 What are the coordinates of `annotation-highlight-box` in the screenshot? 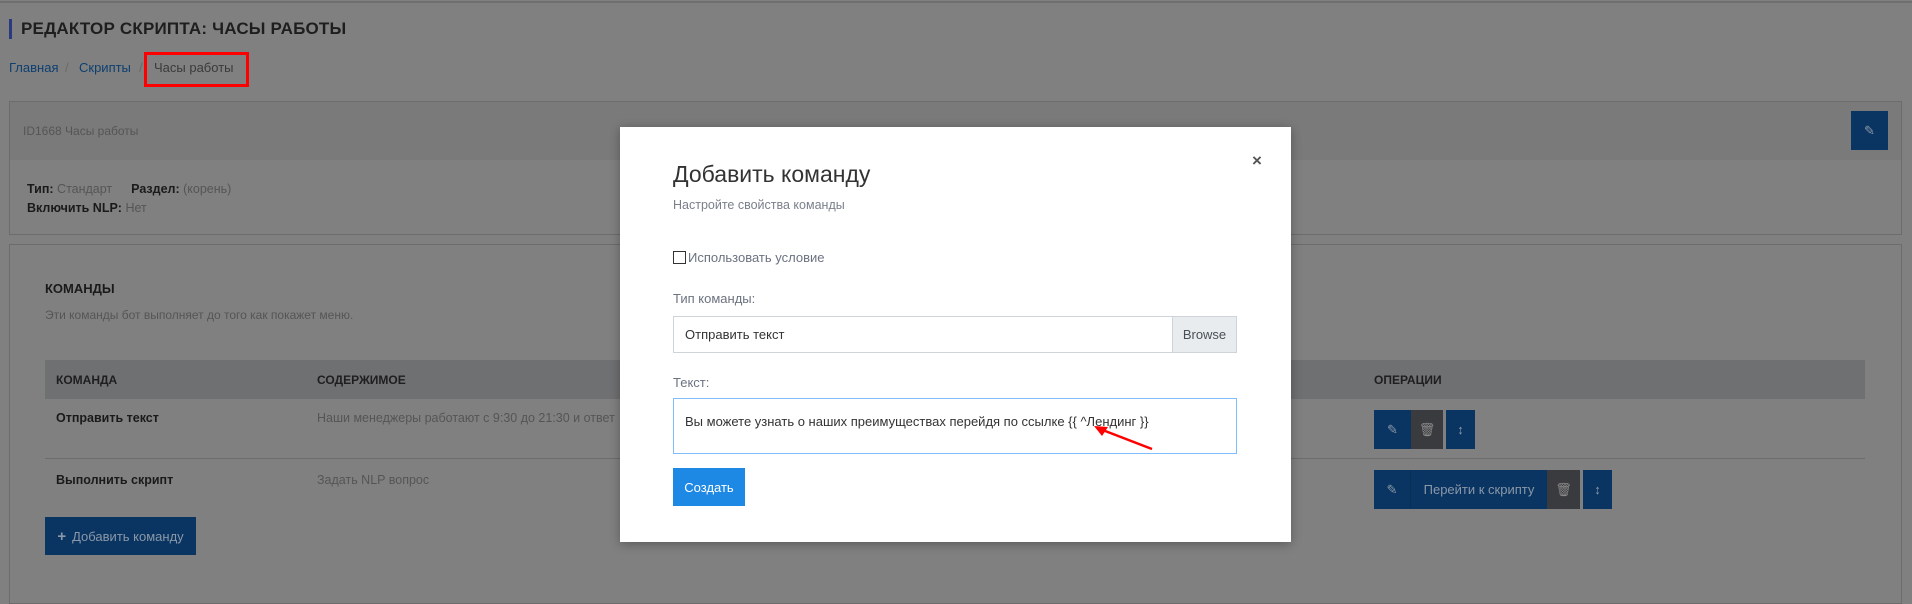 It's located at (196, 69).